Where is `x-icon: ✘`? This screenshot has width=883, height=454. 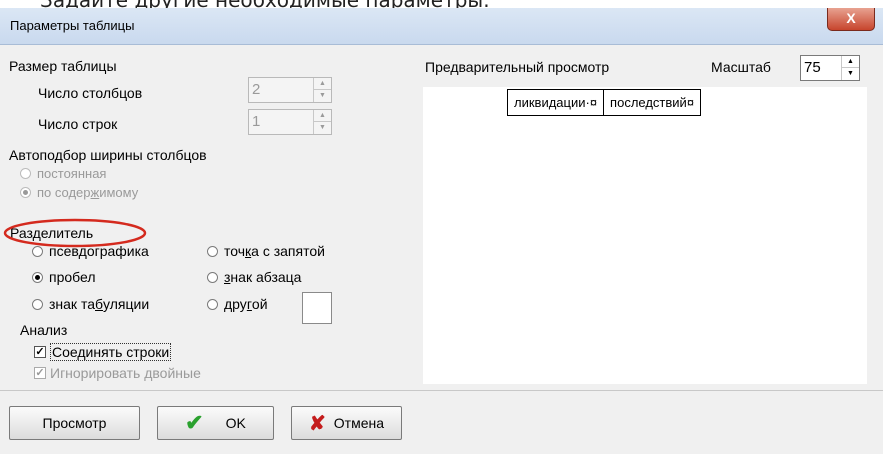
x-icon: ✘ is located at coordinates (317, 423).